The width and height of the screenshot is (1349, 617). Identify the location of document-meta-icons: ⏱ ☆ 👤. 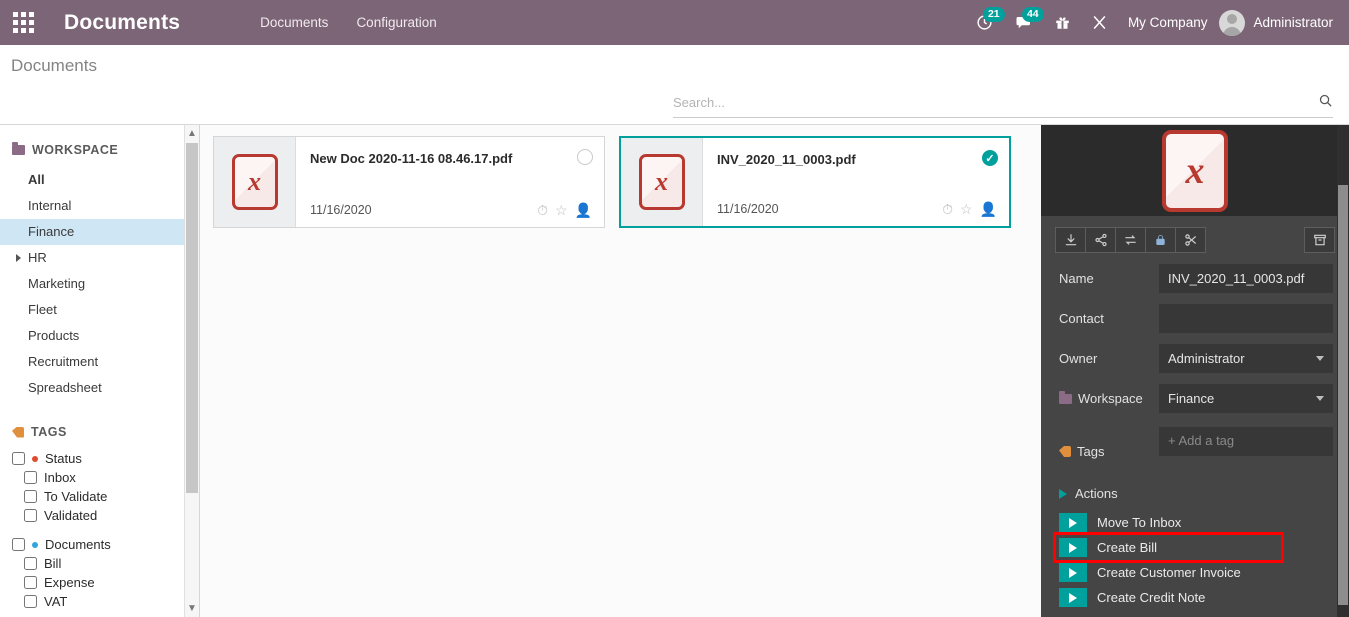
(564, 210).